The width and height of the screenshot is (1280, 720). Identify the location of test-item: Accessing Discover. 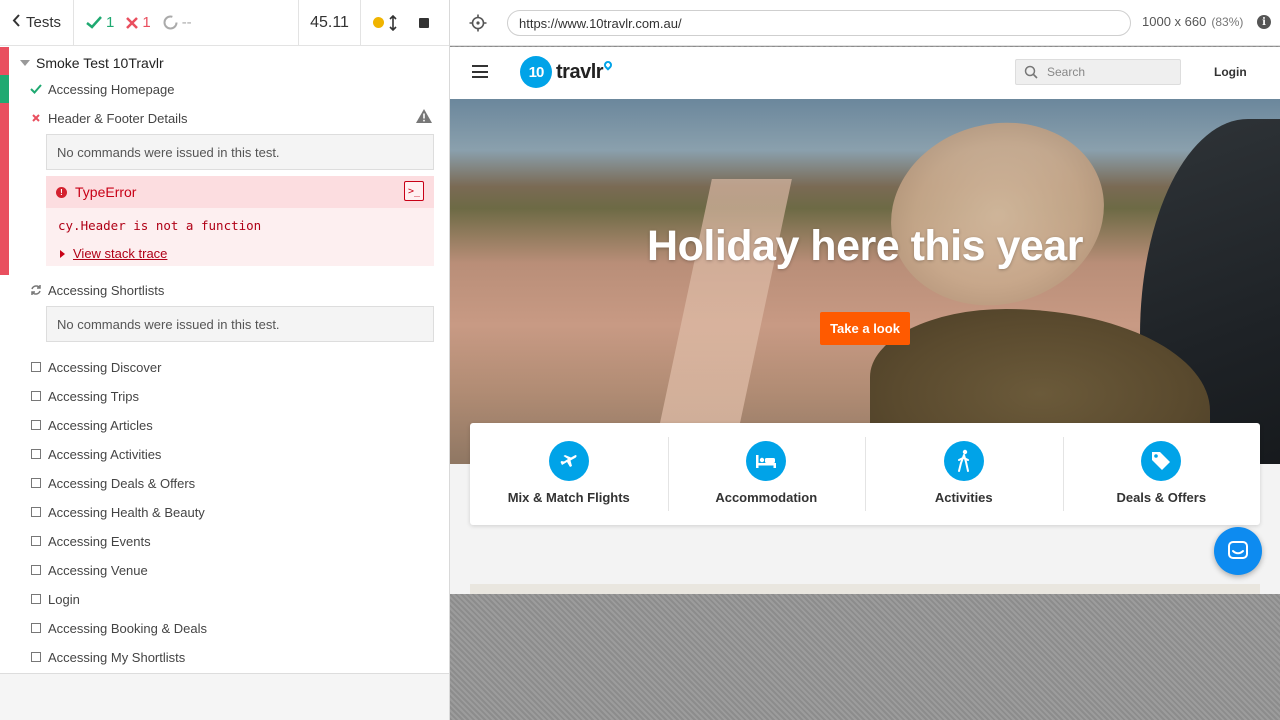
(95, 367).